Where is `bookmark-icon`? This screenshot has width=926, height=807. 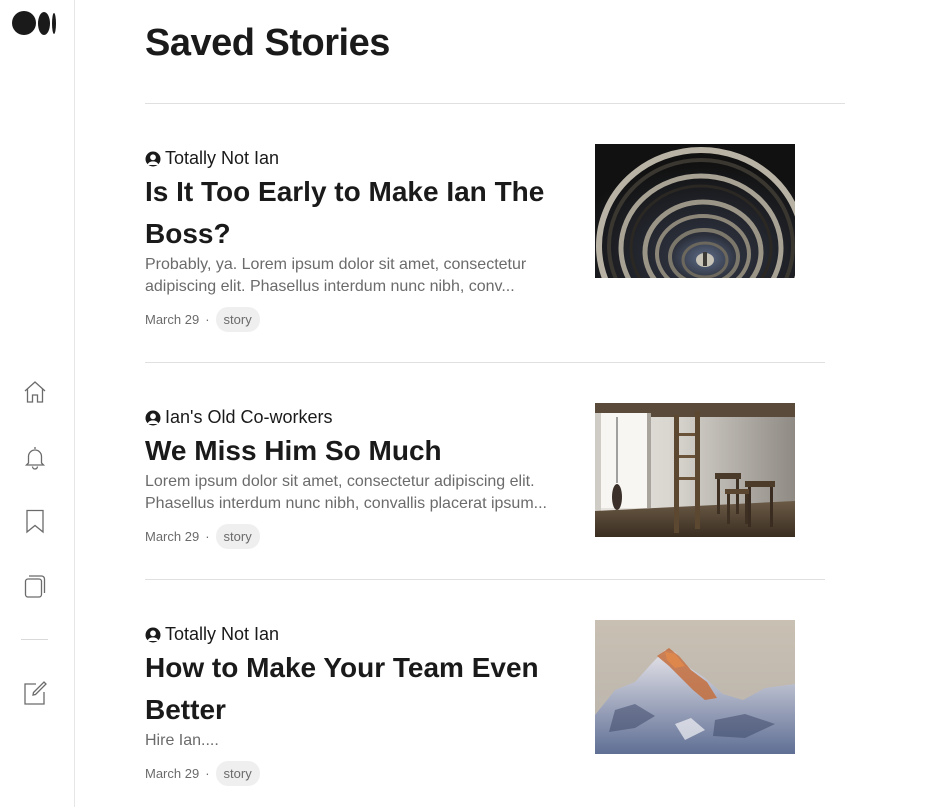
bookmark-icon is located at coordinates (35, 521).